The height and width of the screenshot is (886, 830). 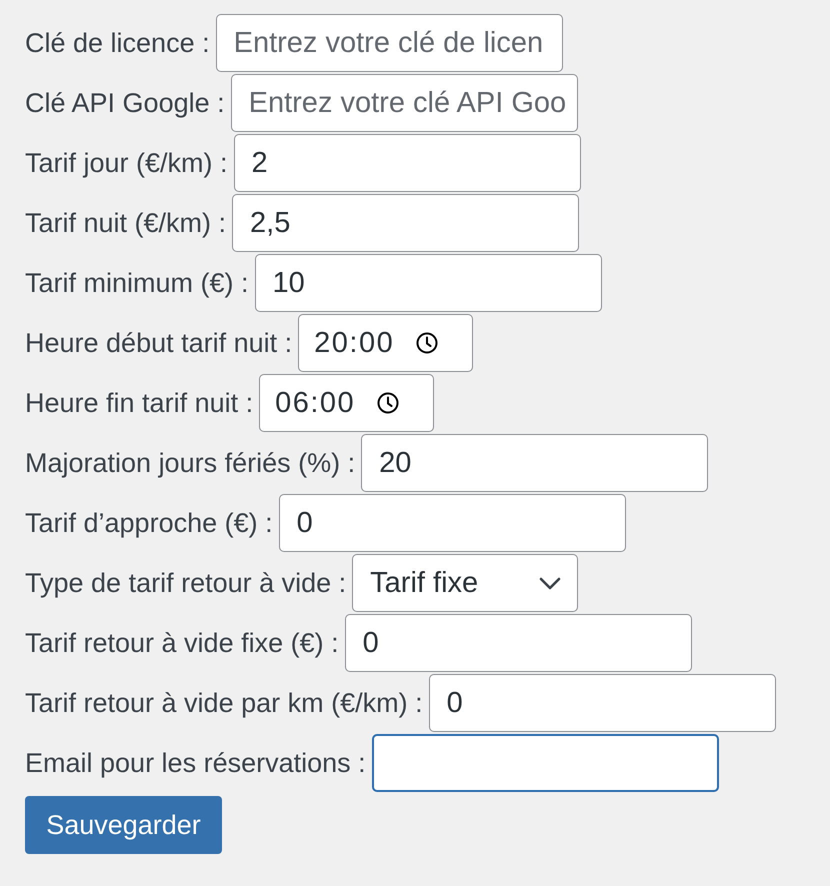 What do you see at coordinates (224, 703) in the screenshot?
I see `field-label: Tarif retour à vide par km (€/km) :` at bounding box center [224, 703].